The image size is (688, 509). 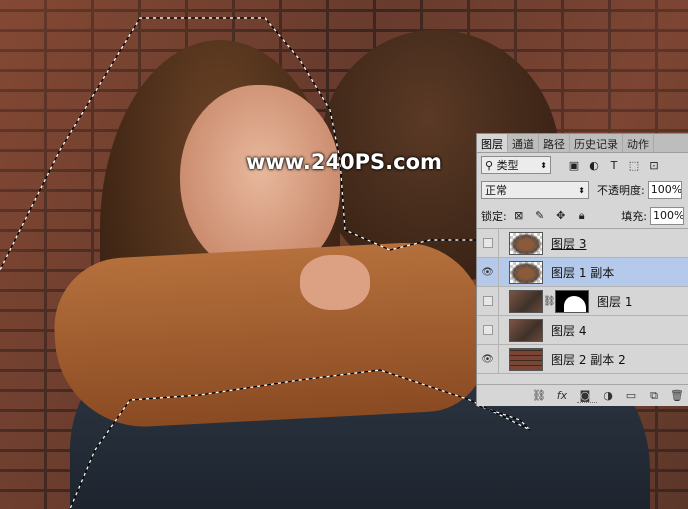 I want to click on tab-history: 历史记录, so click(x=596, y=143).